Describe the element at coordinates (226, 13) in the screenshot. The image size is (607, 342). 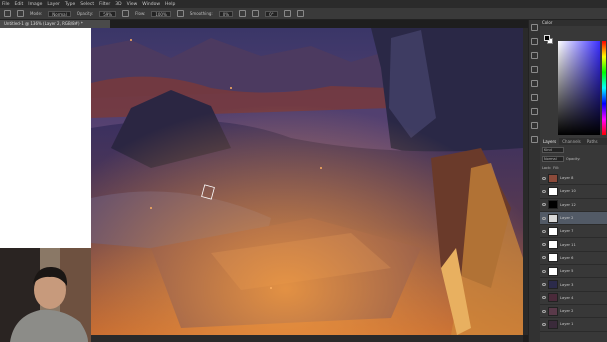
I see `smoothing-input: 0%` at that location.